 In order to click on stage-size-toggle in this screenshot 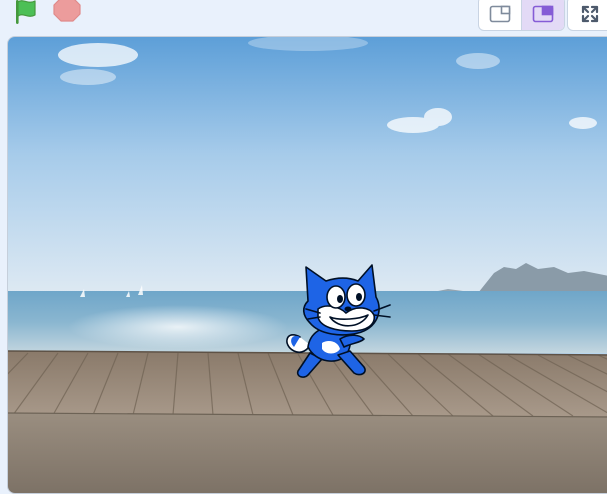, I will do `click(521, 15)`.